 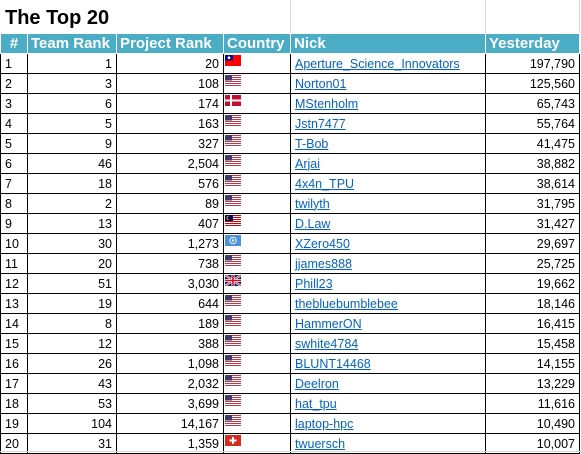 I want to click on cell-team-rank: 104, so click(x=72, y=423).